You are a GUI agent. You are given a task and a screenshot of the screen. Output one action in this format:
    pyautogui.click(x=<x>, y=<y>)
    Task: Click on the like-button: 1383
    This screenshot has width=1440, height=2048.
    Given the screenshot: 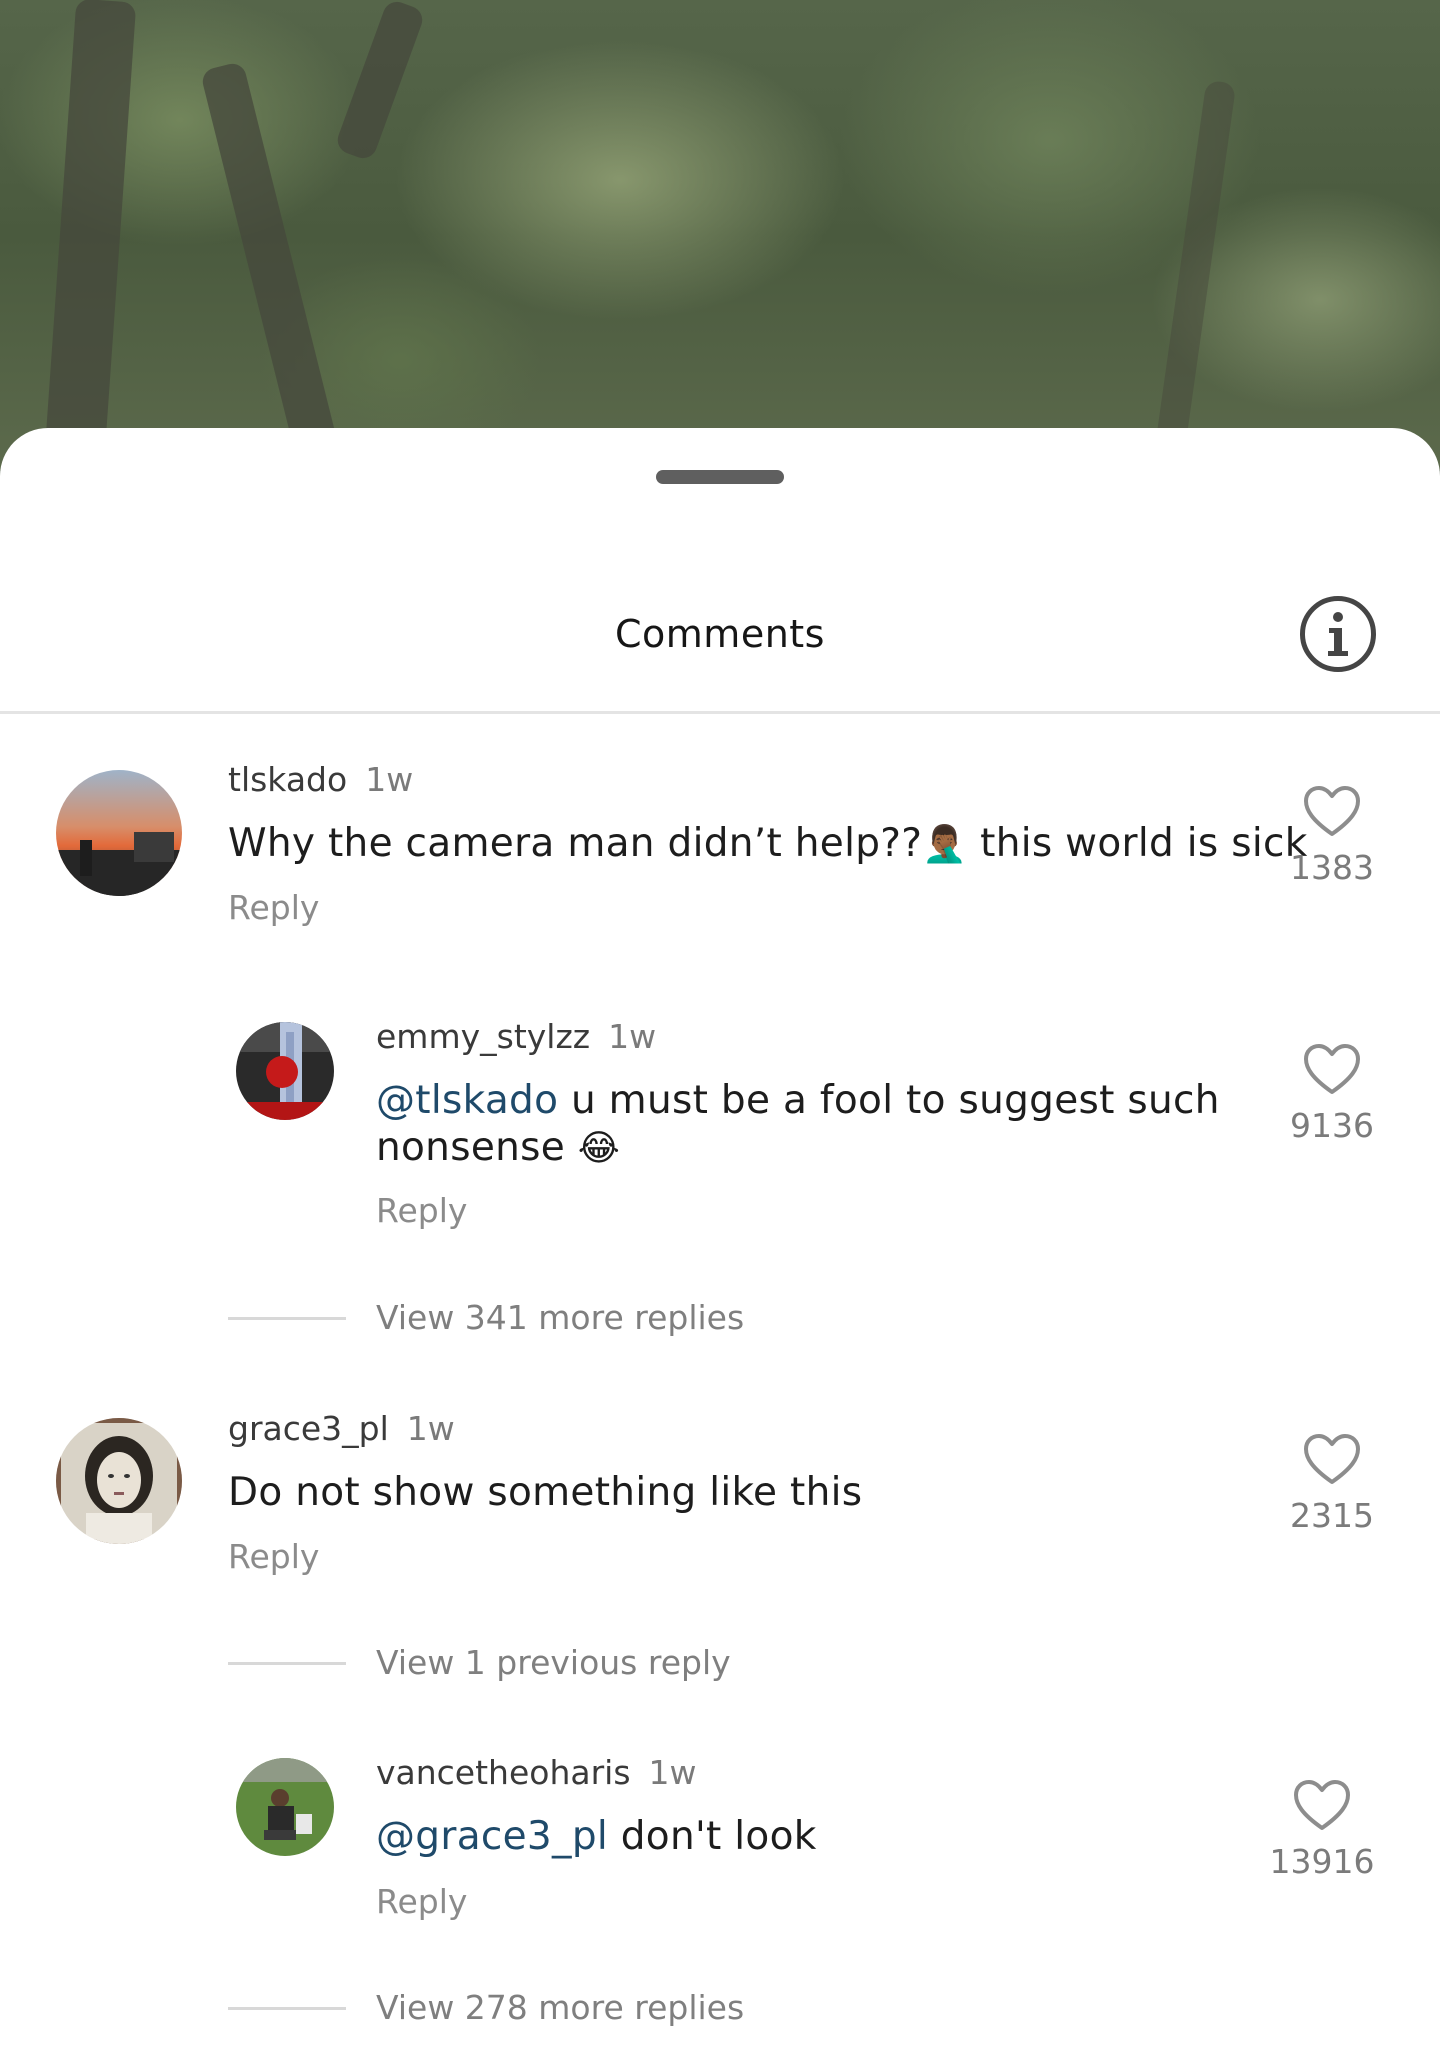 What is the action you would take?
    pyautogui.click(x=1332, y=835)
    